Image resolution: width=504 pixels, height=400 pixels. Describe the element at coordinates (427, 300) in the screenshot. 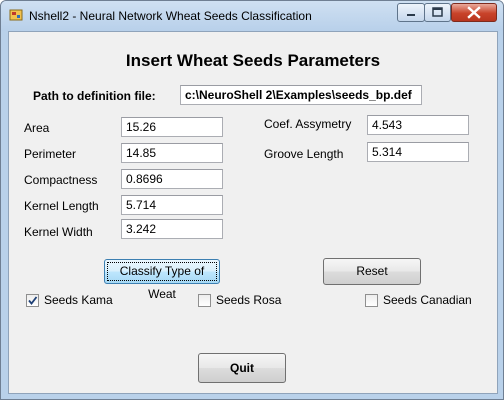

I see `seeds-canadian-label: Seeds Canadian` at that location.